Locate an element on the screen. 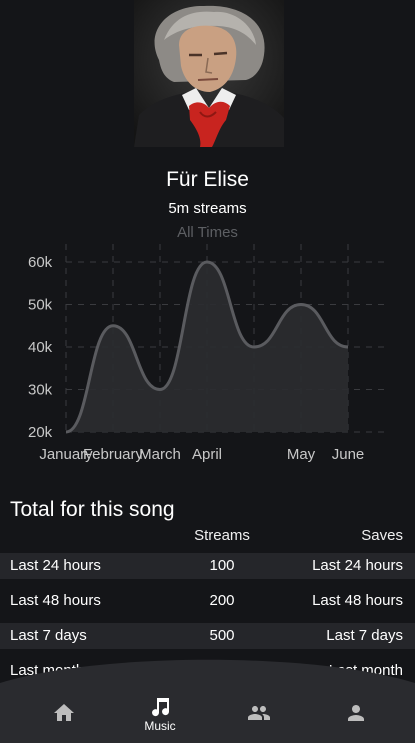 The width and height of the screenshot is (415, 743). album-artwork is located at coordinates (209, 73).